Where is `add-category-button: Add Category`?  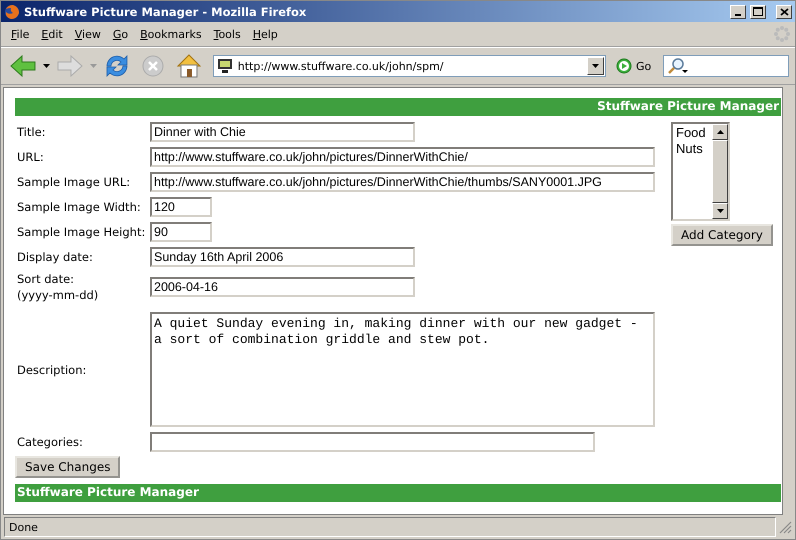
add-category-button: Add Category is located at coordinates (722, 235).